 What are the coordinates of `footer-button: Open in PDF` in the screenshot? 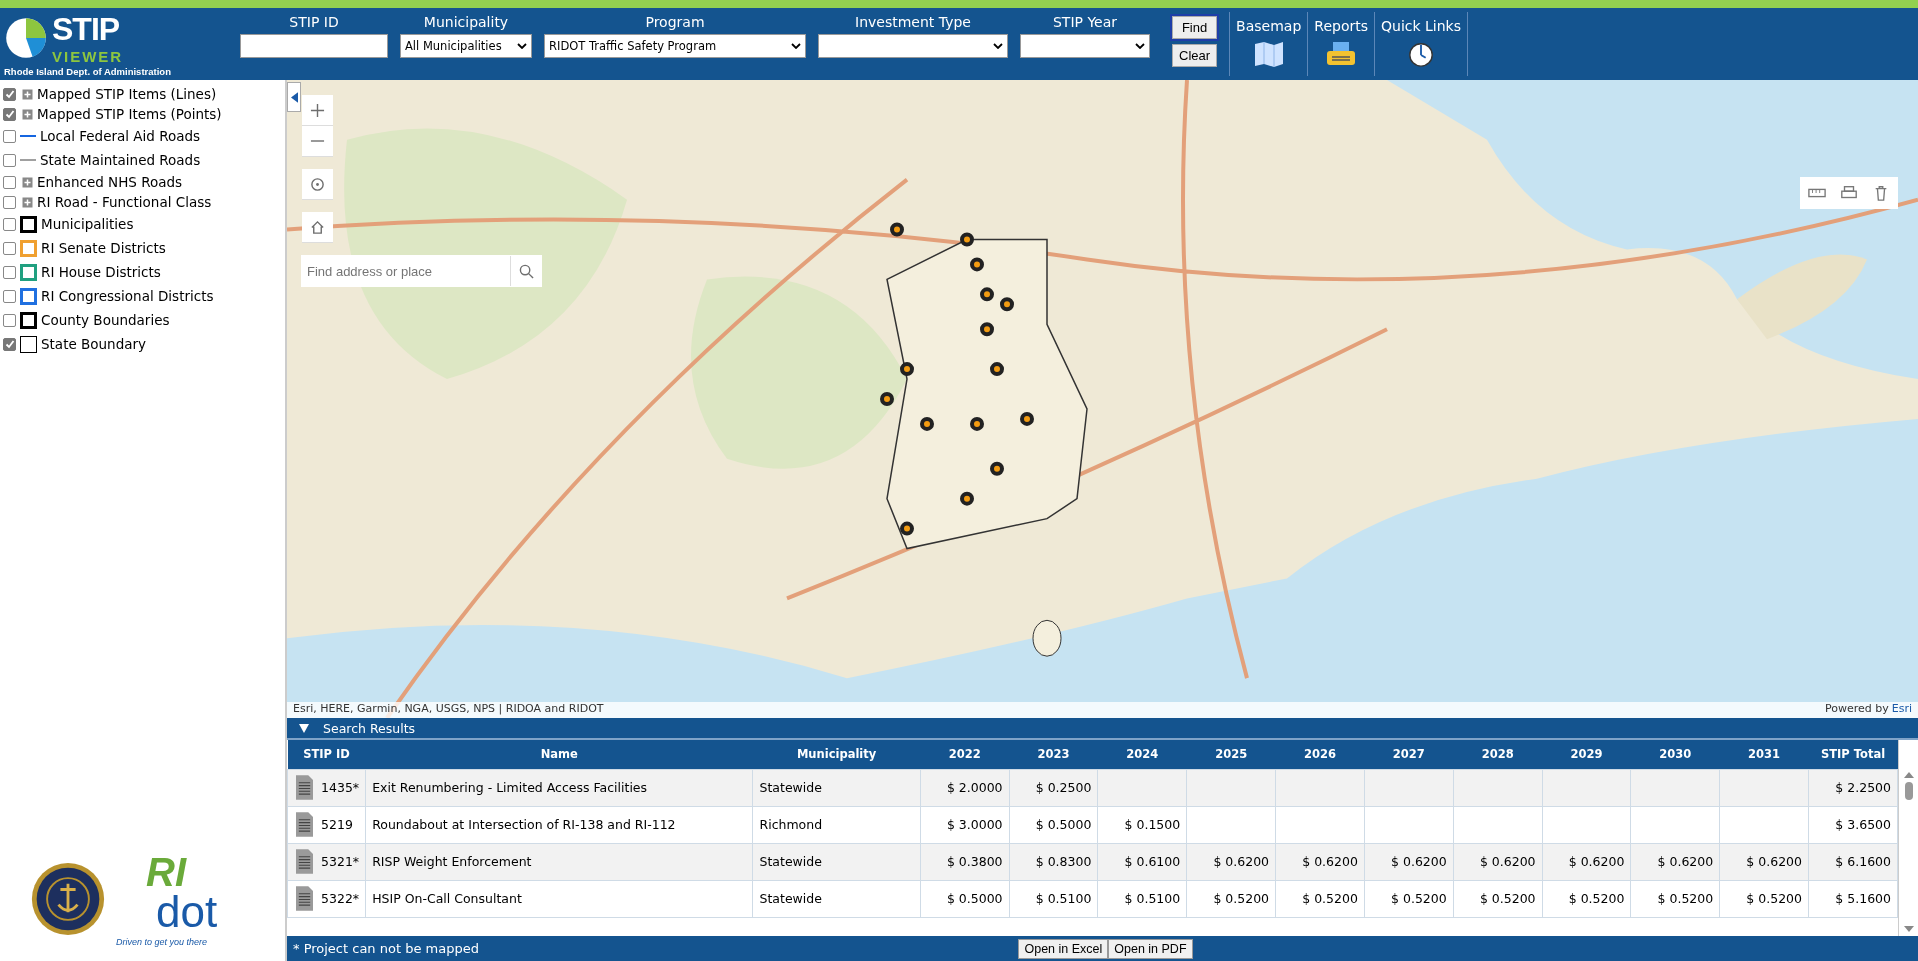 It's located at (1150, 948).